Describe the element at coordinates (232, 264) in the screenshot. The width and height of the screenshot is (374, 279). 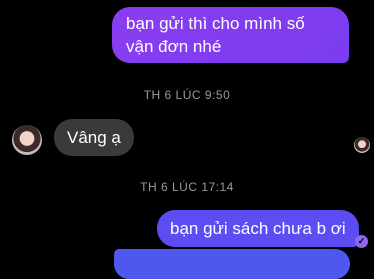
I see `outgoing-message-bubble` at that location.